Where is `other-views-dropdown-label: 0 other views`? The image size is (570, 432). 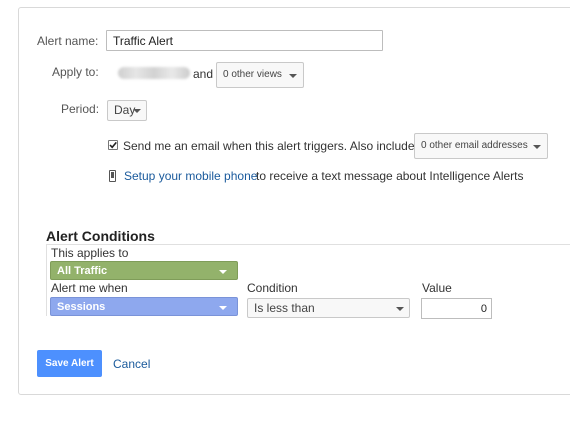
other-views-dropdown-label: 0 other views is located at coordinates (252, 74).